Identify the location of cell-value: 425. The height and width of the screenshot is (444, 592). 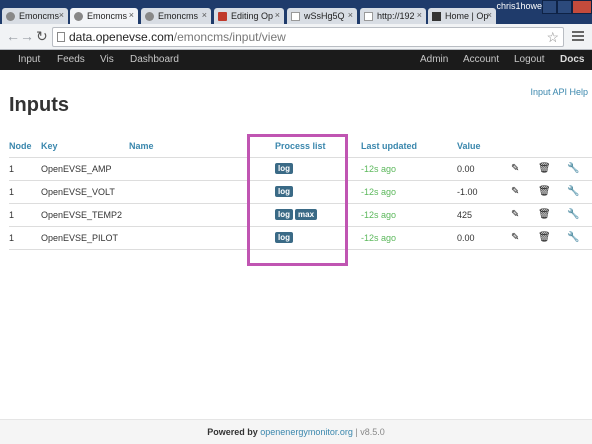
(484, 215).